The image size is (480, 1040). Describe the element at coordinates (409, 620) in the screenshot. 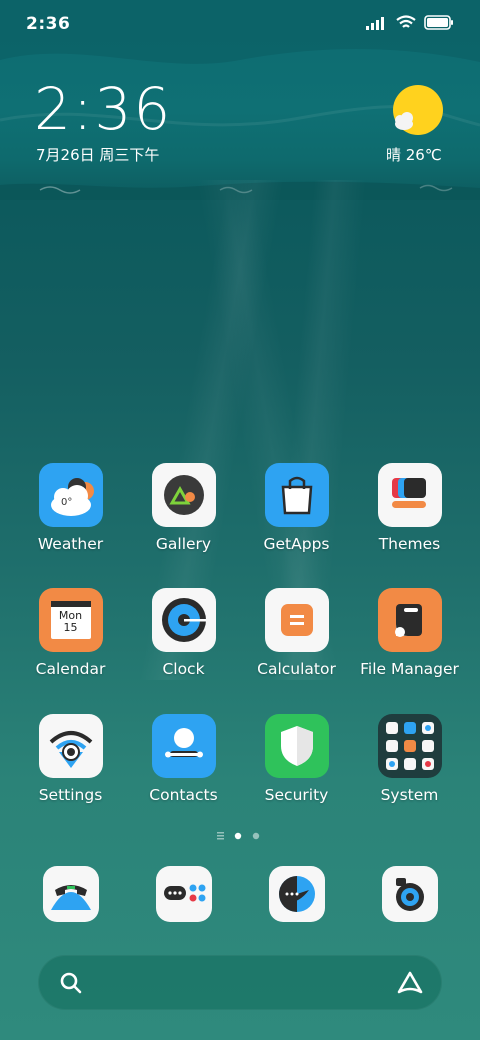

I see `file-manager-icon` at that location.